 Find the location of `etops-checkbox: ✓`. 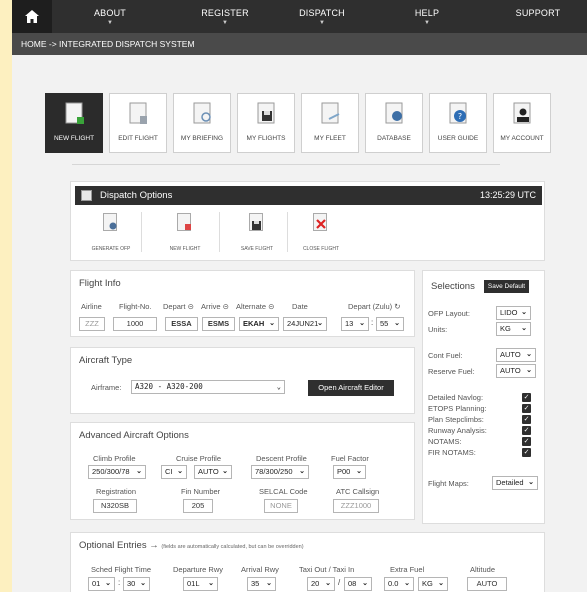

etops-checkbox: ✓ is located at coordinates (526, 408).